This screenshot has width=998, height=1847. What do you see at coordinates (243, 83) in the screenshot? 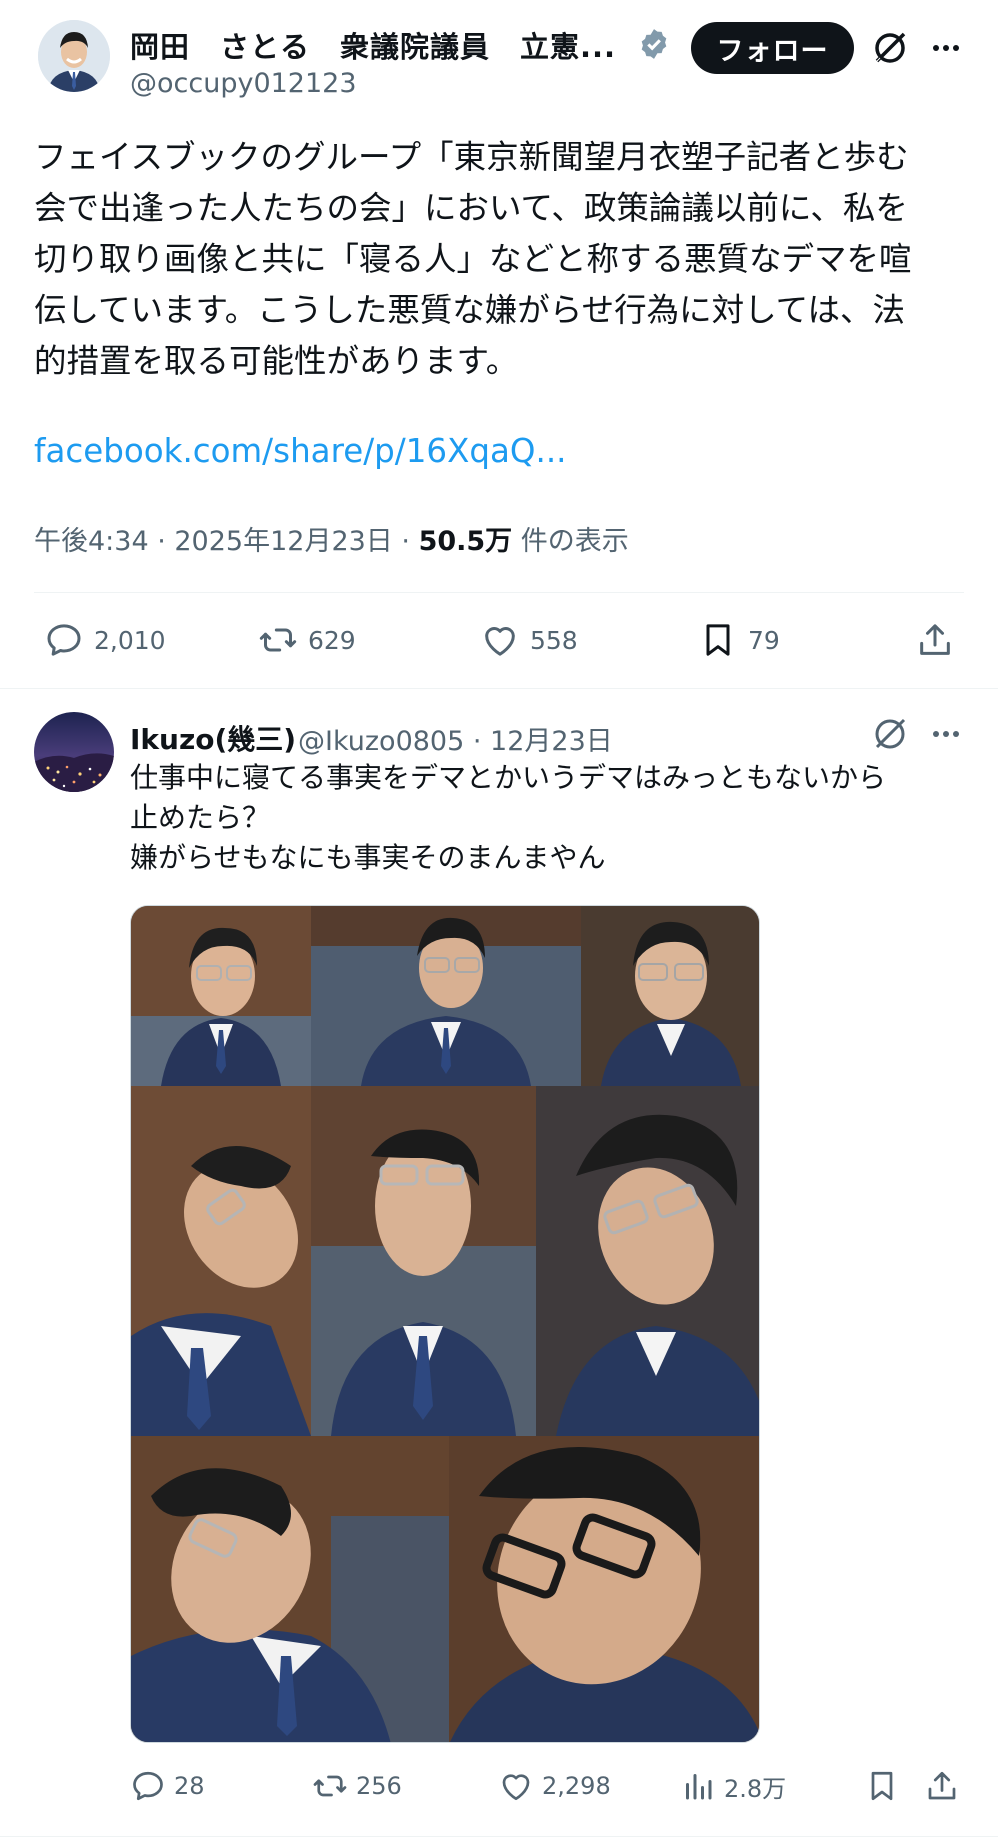
I see `author-handle: @occupy012123` at bounding box center [243, 83].